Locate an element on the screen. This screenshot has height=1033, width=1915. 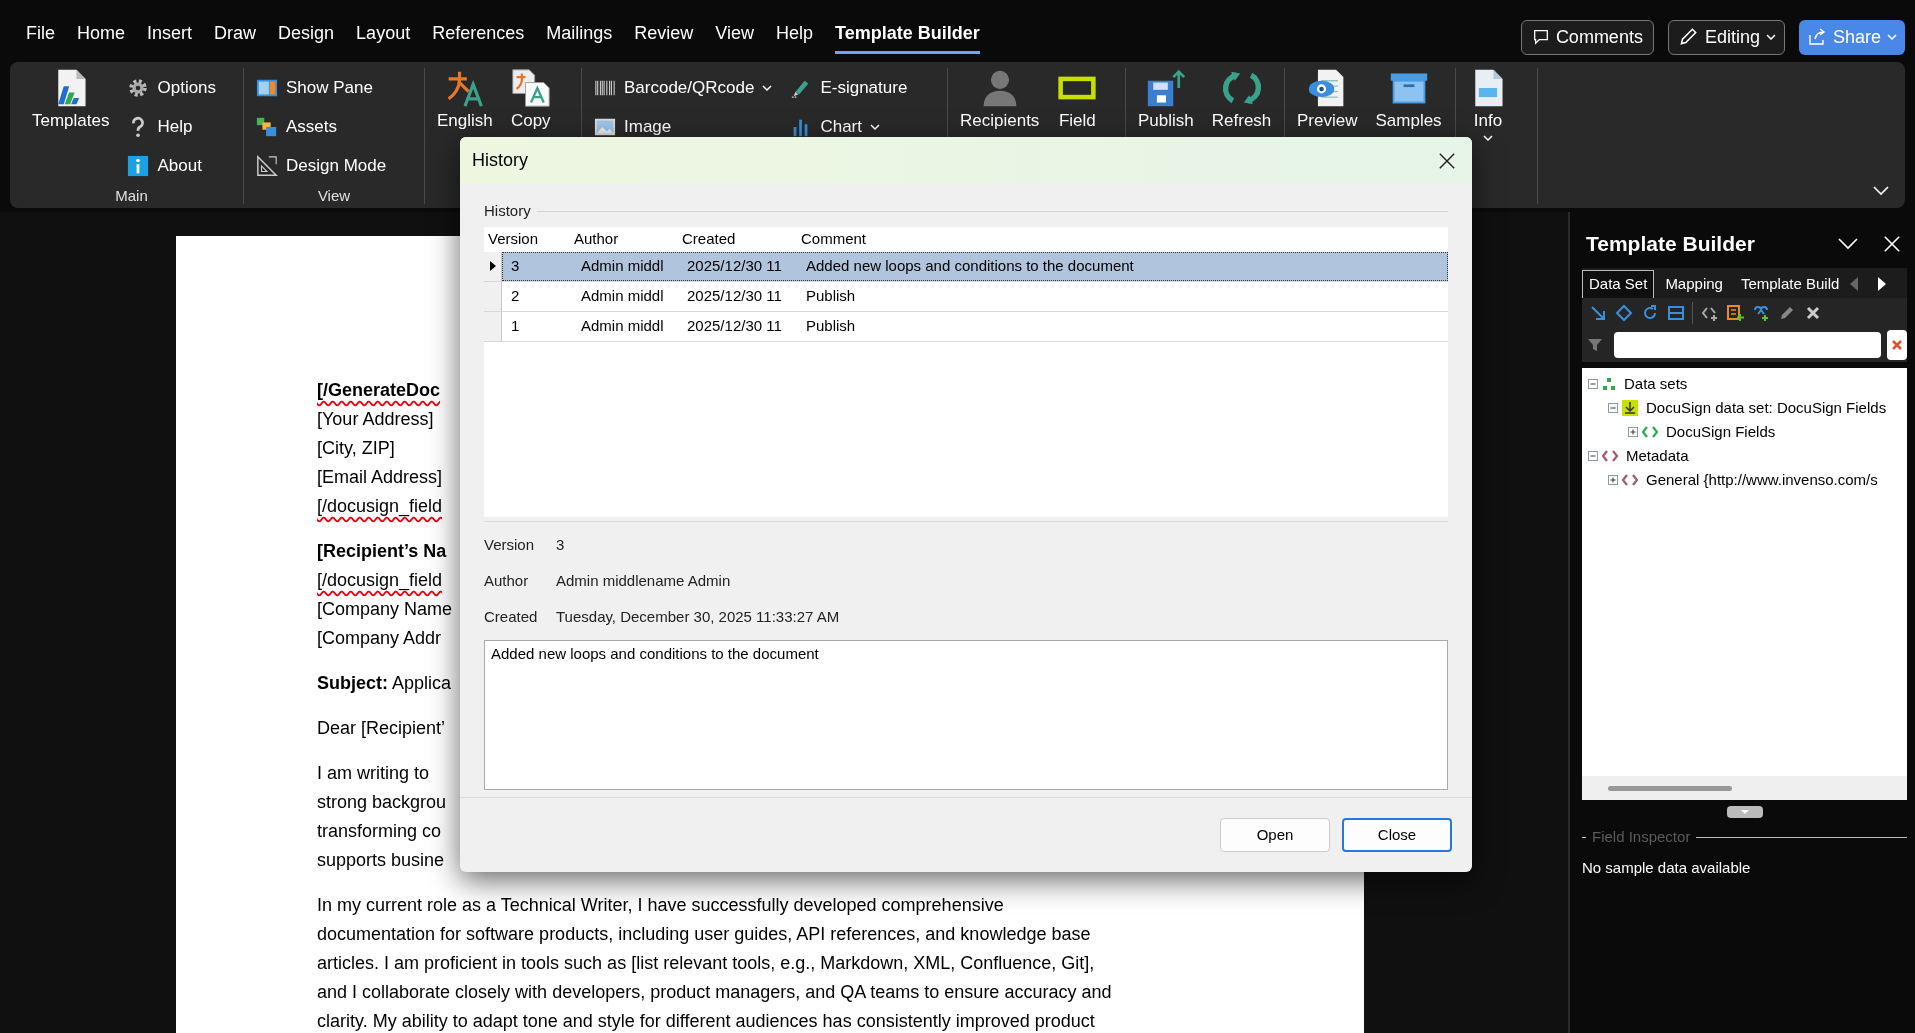
pencil-icon is located at coordinates (1787, 313).